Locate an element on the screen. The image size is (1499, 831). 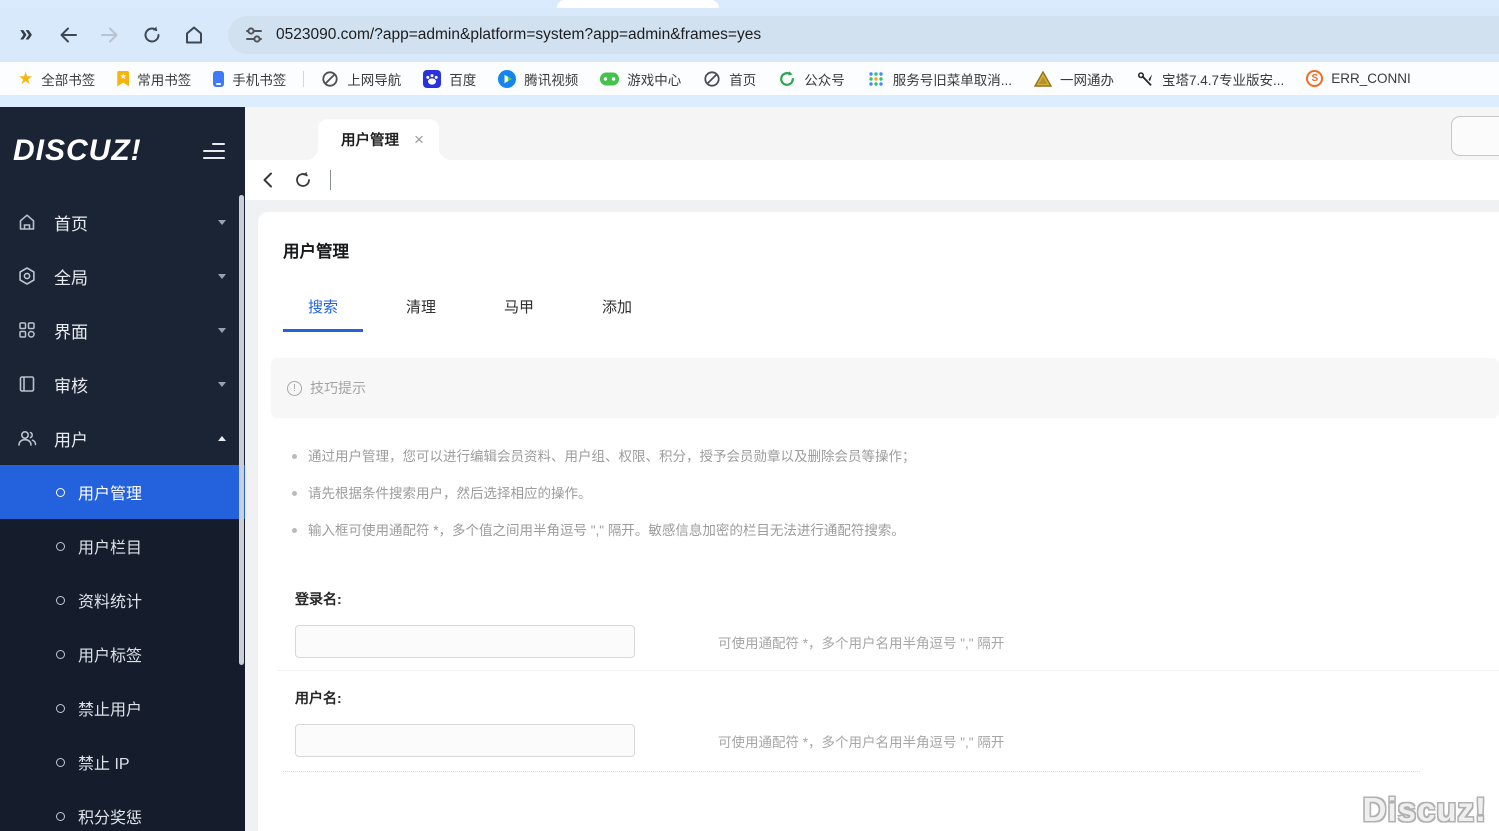
theme-strip is located at coordinates (749, 101).